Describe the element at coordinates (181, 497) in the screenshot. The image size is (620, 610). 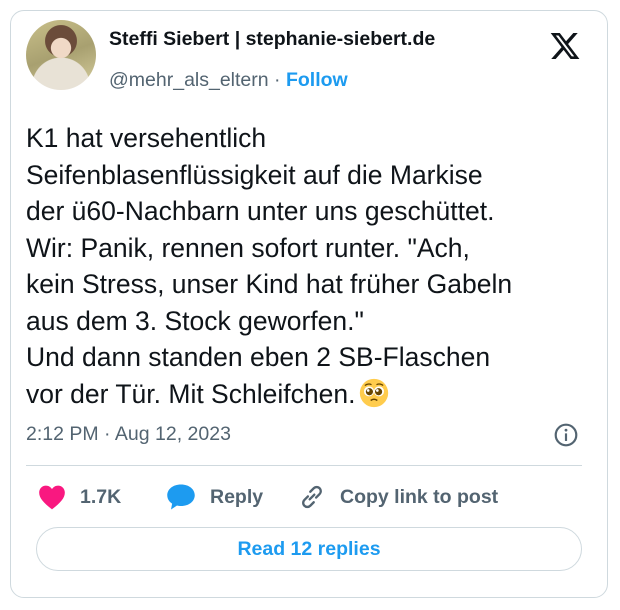
I see `speech-bubble-icon` at that location.